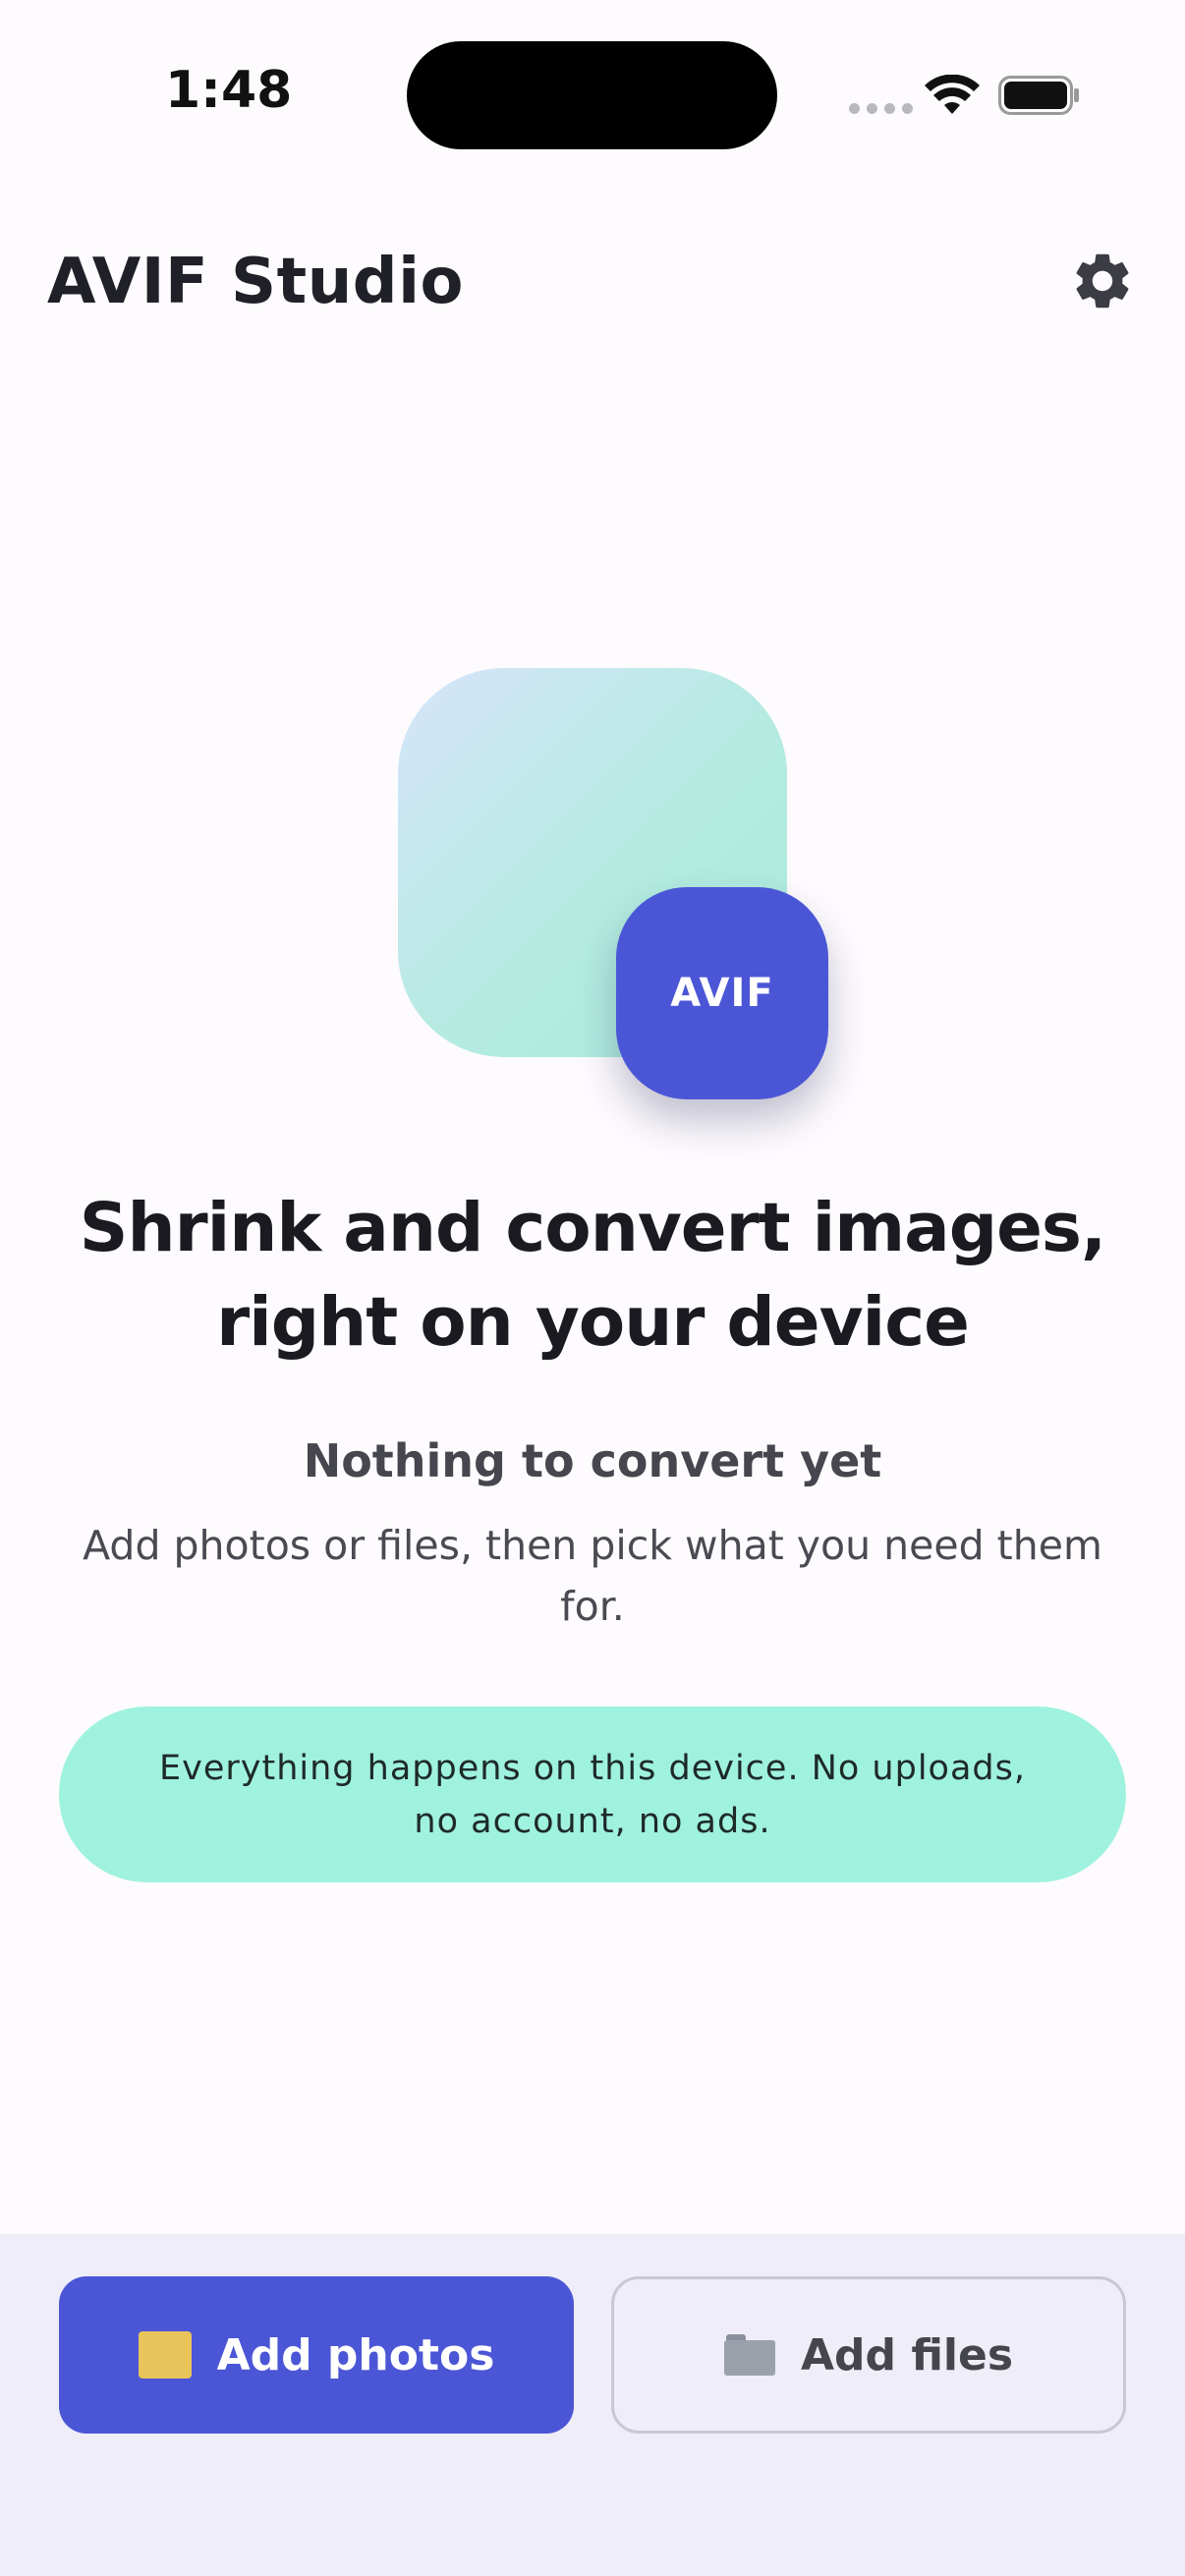  What do you see at coordinates (722, 993) in the screenshot?
I see `avif-badge: AVIF` at bounding box center [722, 993].